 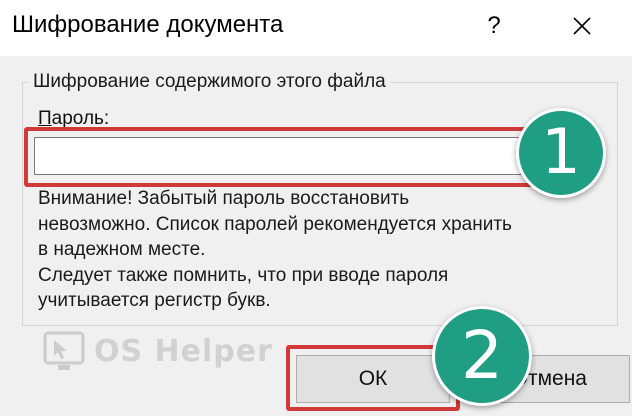 What do you see at coordinates (494, 26) in the screenshot?
I see `help-button: ?` at bounding box center [494, 26].